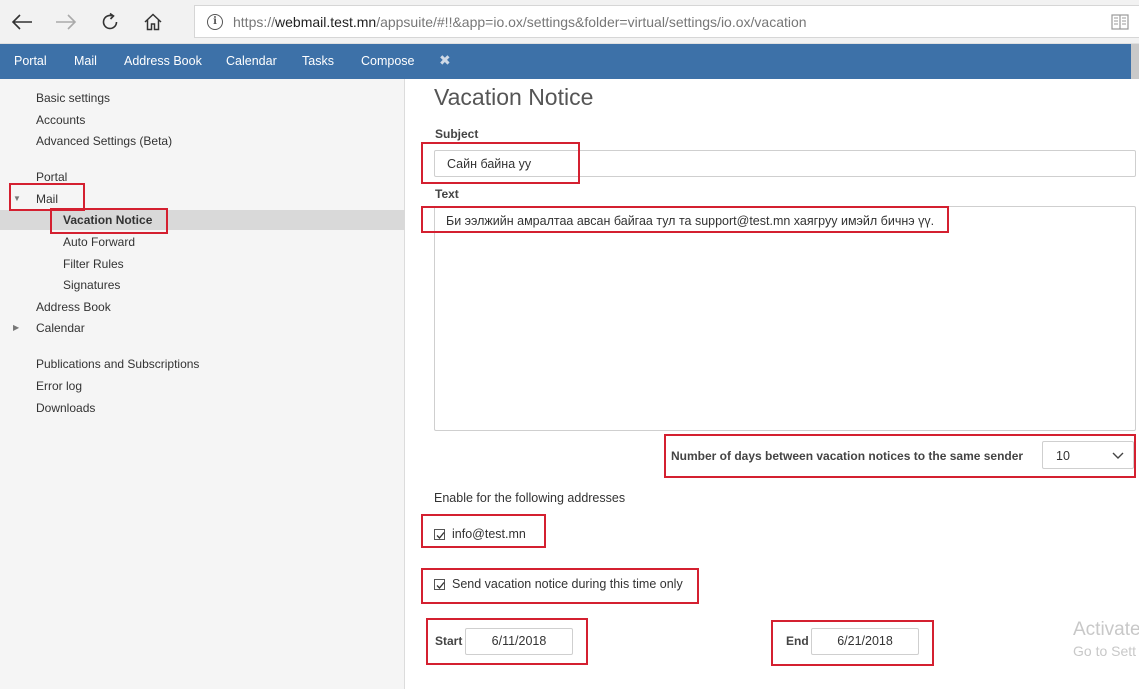 Image resolution: width=1139 pixels, height=689 pixels. I want to click on text-label: Text, so click(447, 194).